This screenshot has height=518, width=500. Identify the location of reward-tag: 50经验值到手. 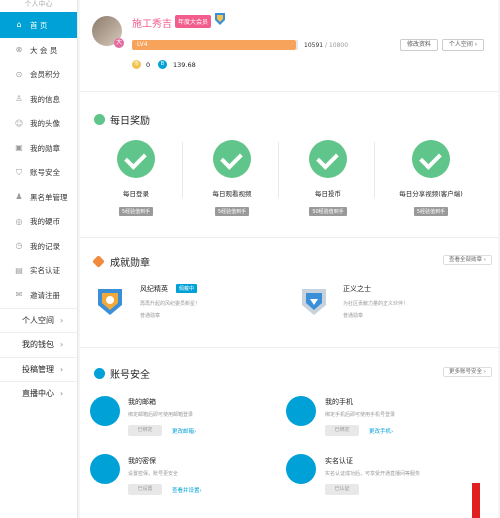
(328, 211).